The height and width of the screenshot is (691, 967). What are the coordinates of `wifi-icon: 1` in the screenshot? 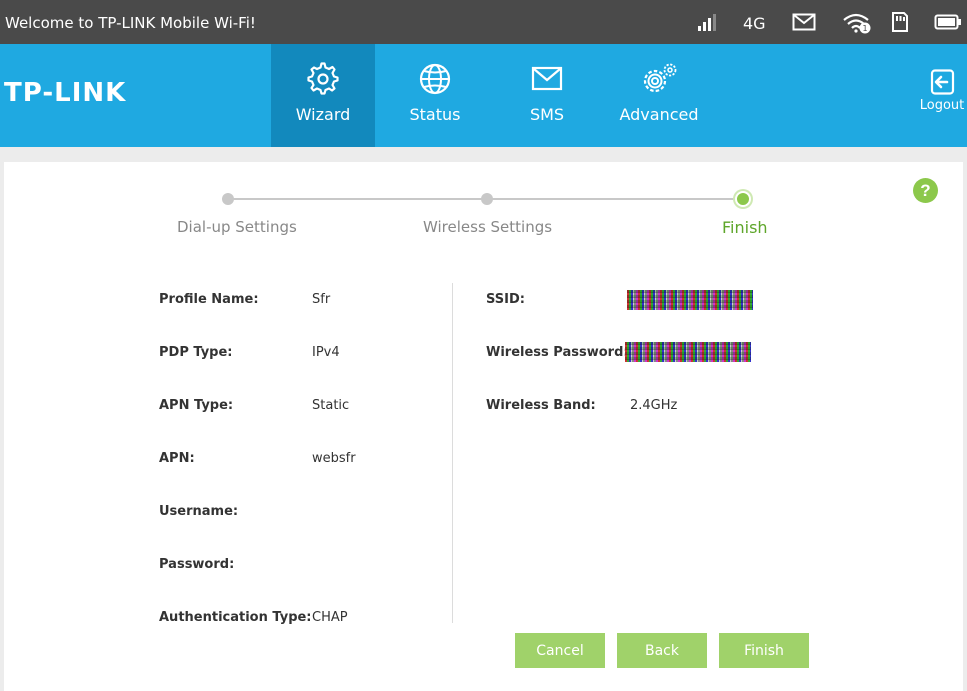 It's located at (857, 23).